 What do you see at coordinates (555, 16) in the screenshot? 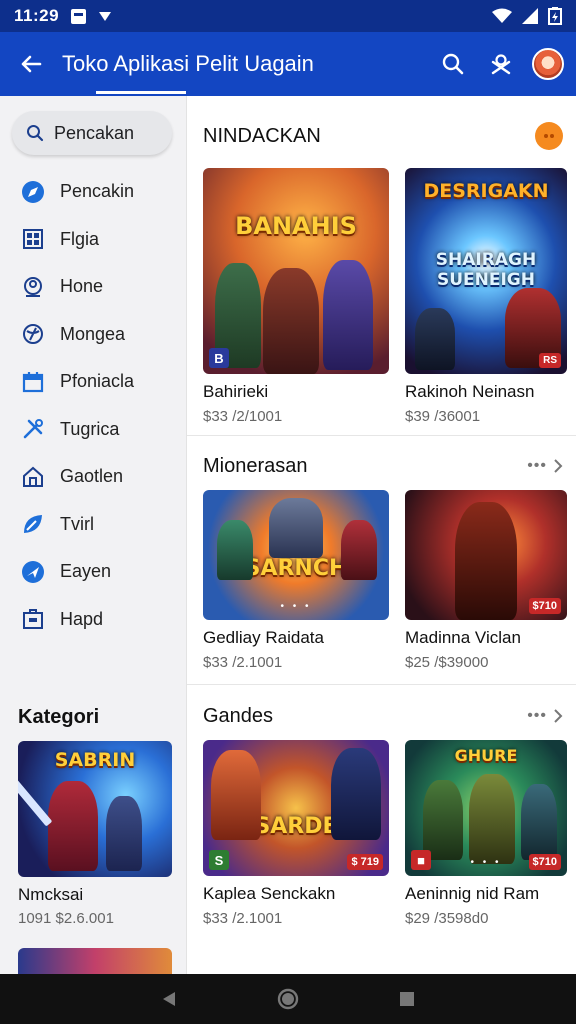
I see `battery-icon` at bounding box center [555, 16].